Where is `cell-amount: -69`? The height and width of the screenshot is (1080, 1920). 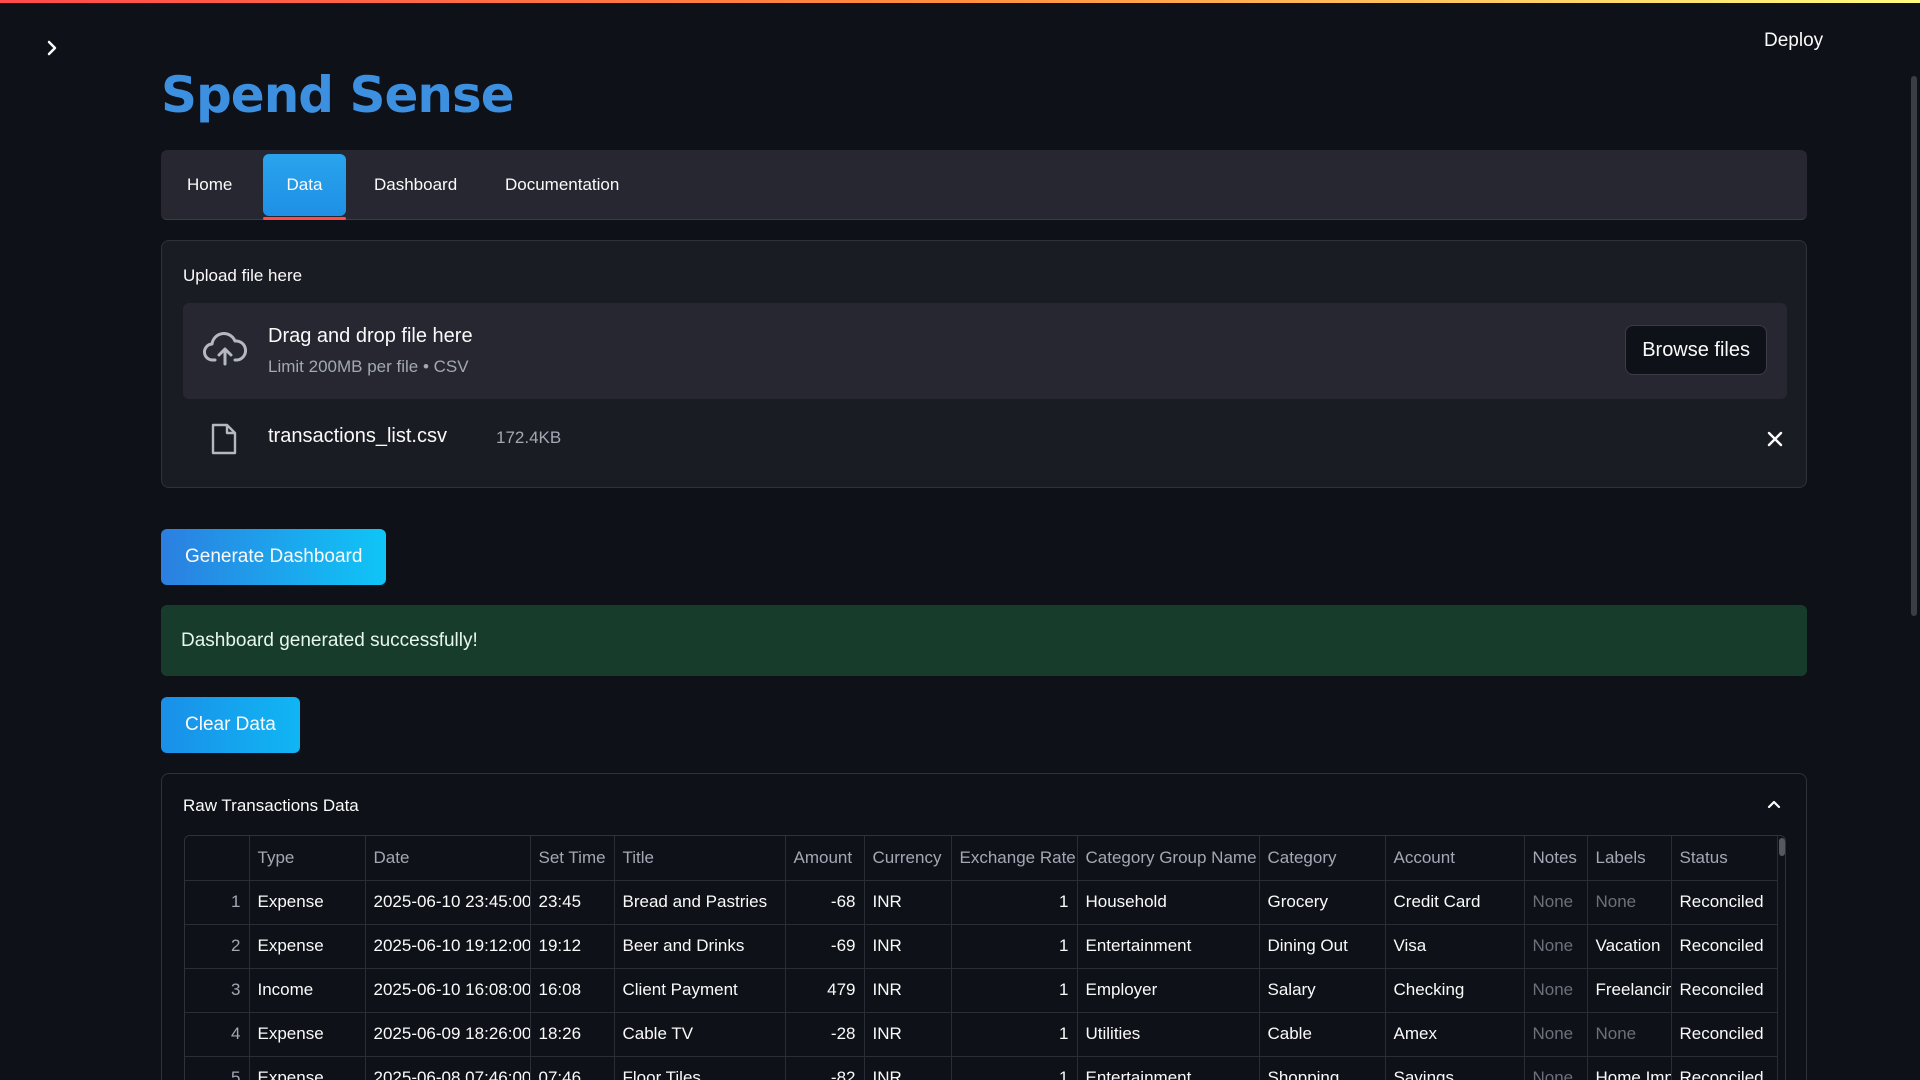
cell-amount: -69 is located at coordinates (825, 946).